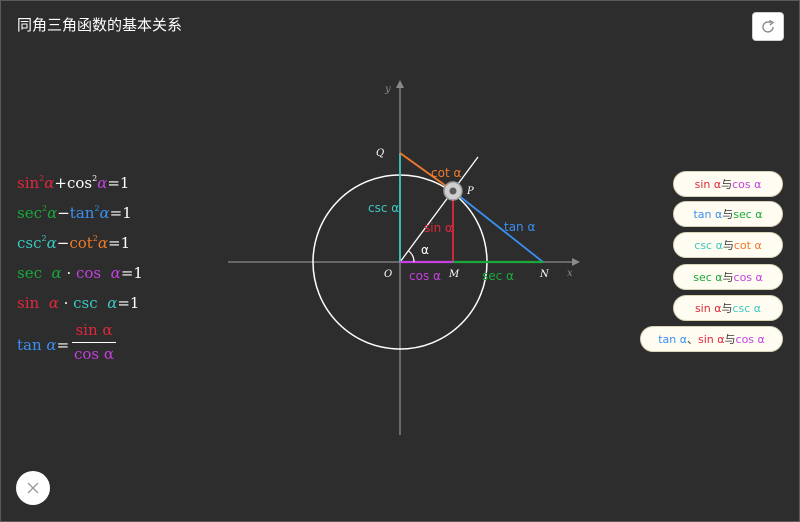  I want to click on tan-label: tan α, so click(519, 227).